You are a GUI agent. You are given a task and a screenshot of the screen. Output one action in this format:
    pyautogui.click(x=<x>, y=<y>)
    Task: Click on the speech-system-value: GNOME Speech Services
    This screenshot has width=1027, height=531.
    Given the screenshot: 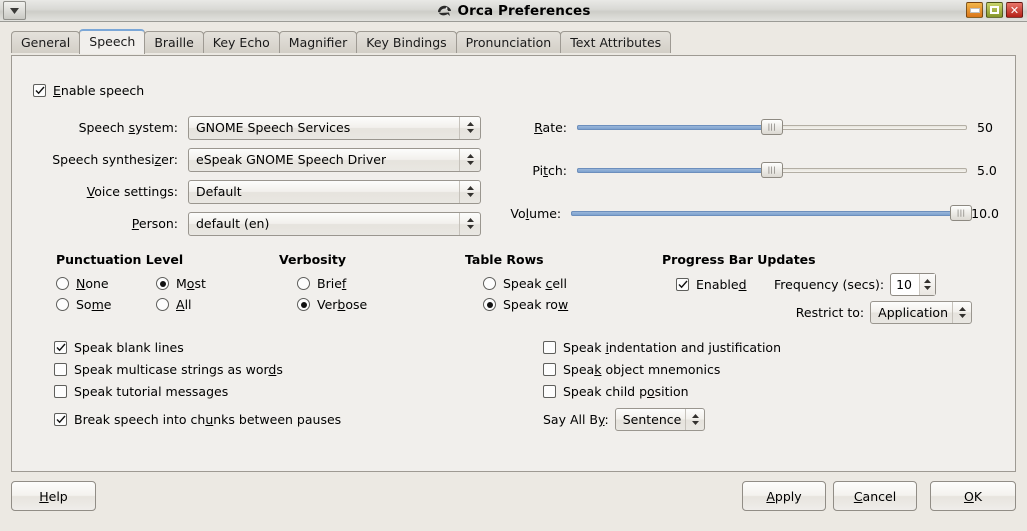 What is the action you would take?
    pyautogui.click(x=273, y=127)
    